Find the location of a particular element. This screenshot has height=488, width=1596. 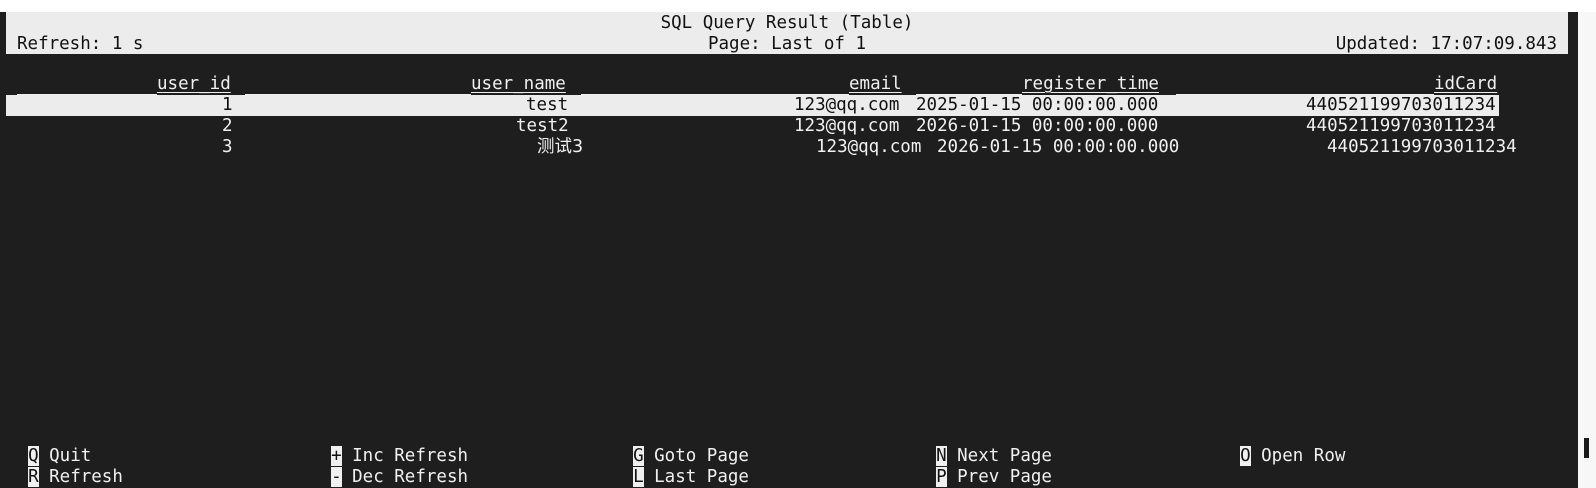

cell-user-name: test is located at coordinates (547, 105).